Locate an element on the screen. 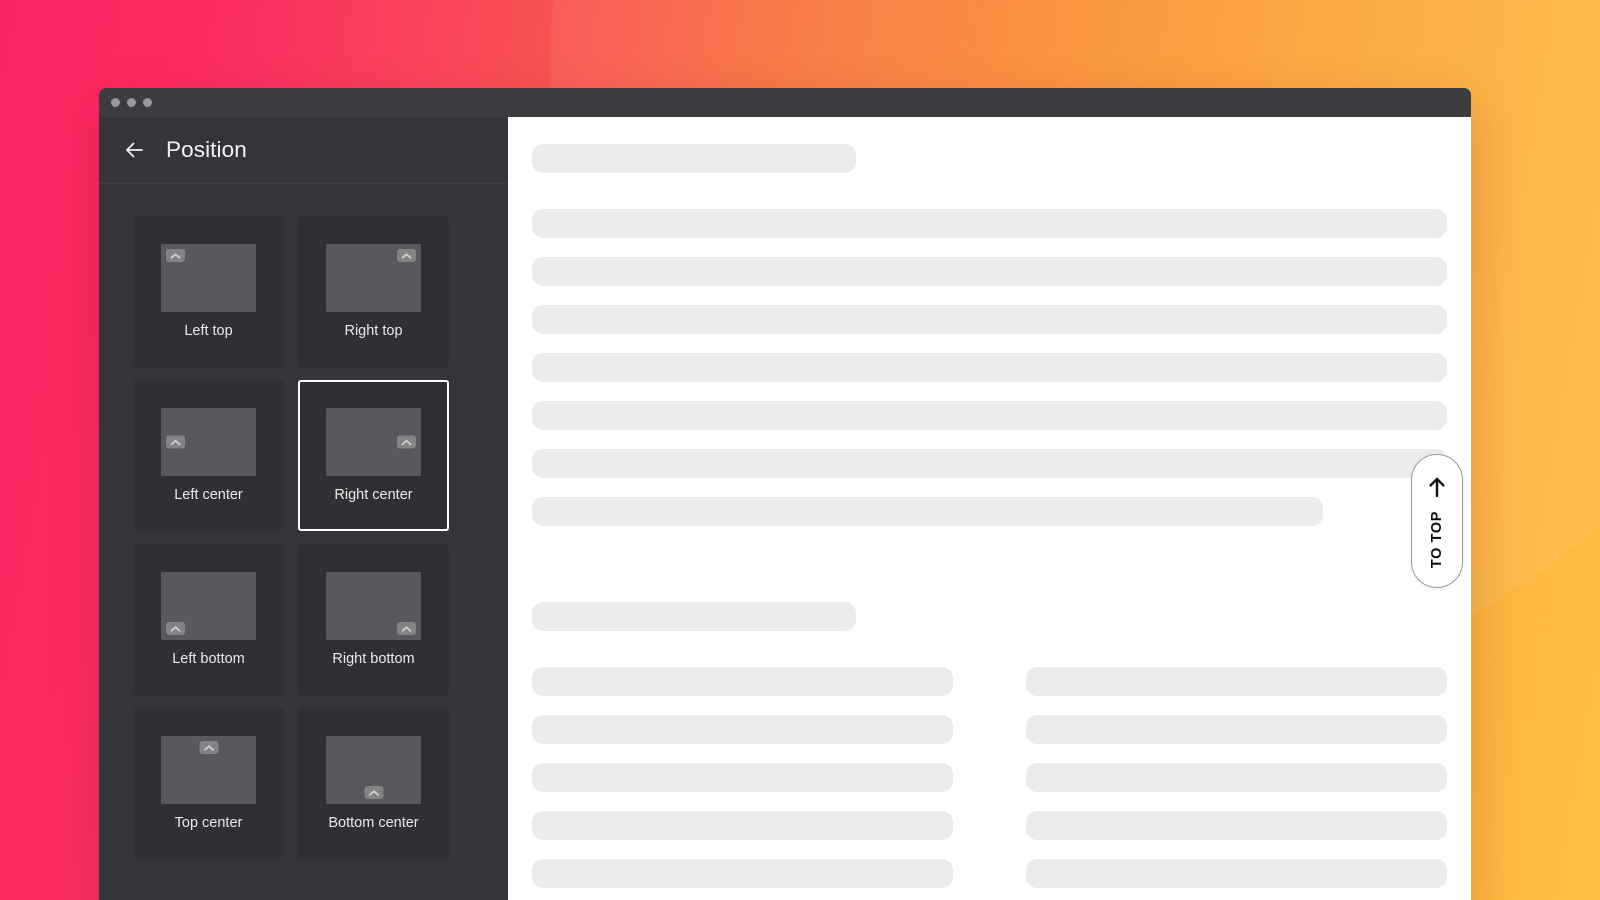  skeleton-column-left is located at coordinates (742, 783).